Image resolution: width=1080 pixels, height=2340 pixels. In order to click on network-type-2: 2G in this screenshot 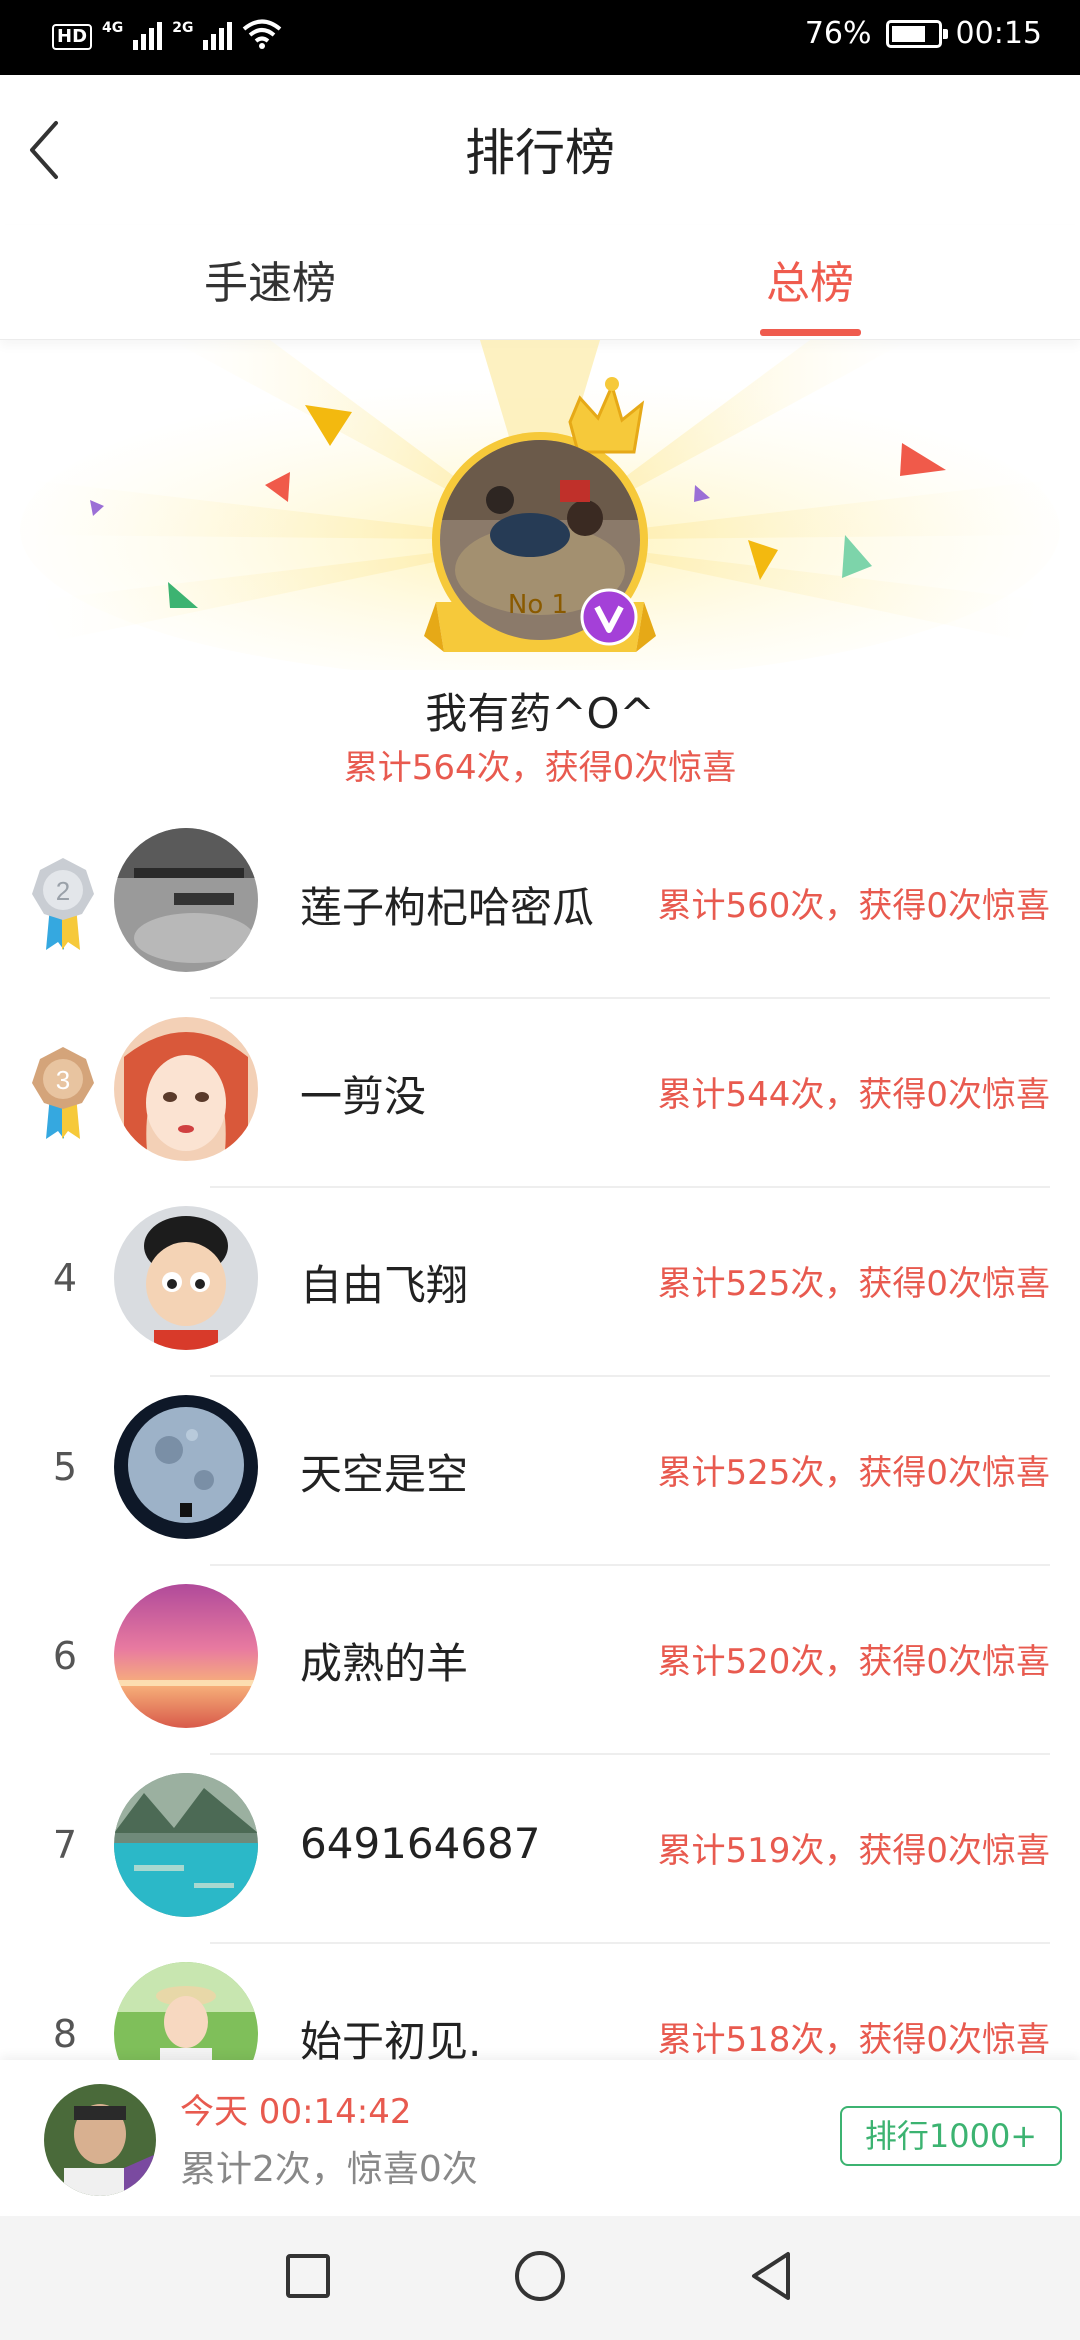, I will do `click(183, 28)`.